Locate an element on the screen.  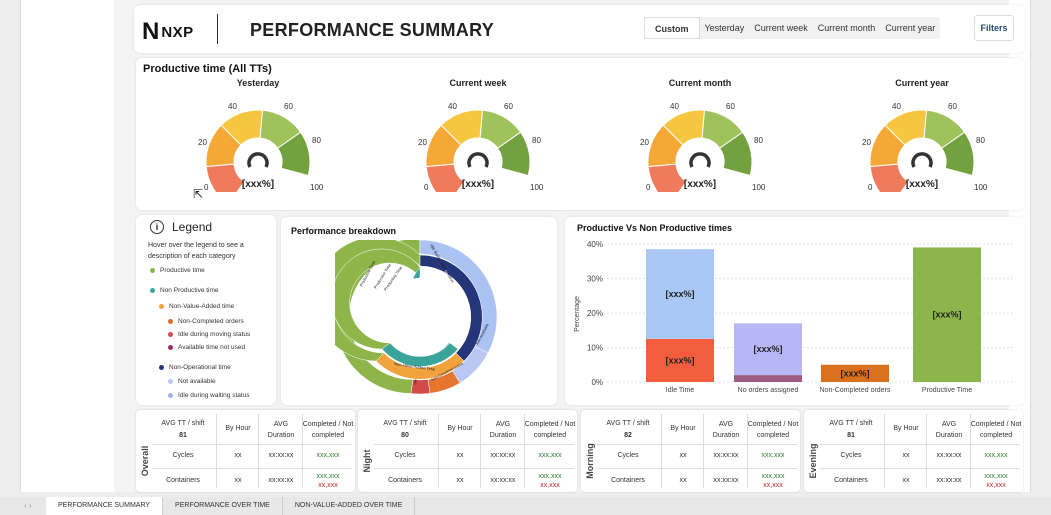
gauge-current-year: Current year 0 20 40 60 80 100 [xxx%] is located at coordinates (922, 148).